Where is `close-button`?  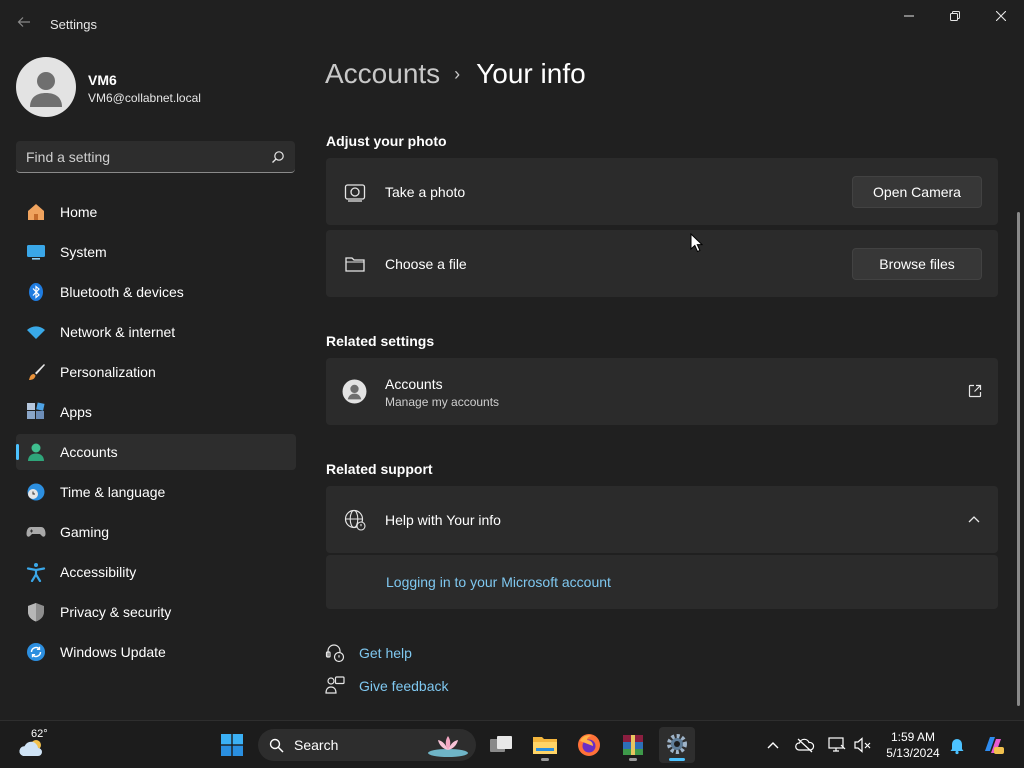
close-button is located at coordinates (1001, 17).